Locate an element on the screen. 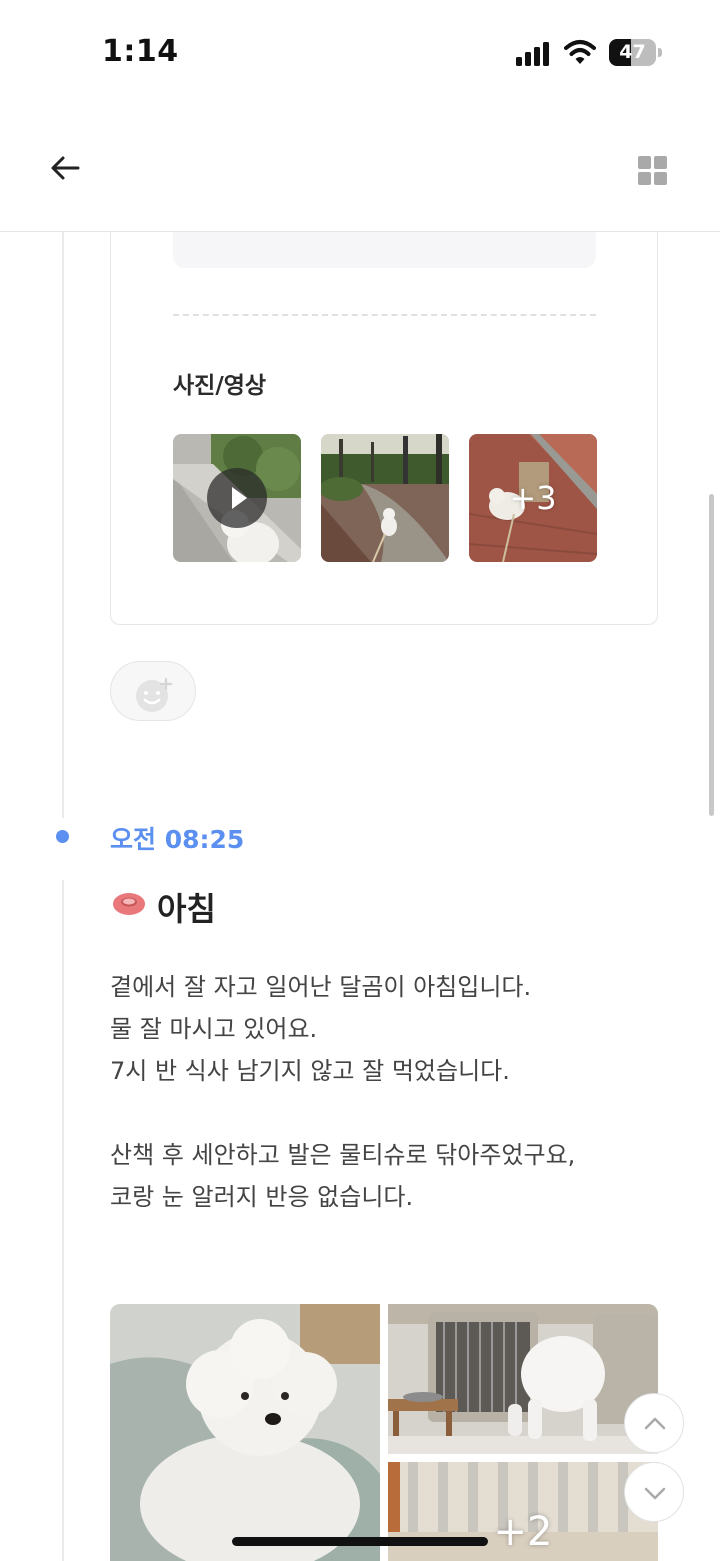 Image resolution: width=720 pixels, height=1561 pixels. add-reaction-button is located at coordinates (153, 691).